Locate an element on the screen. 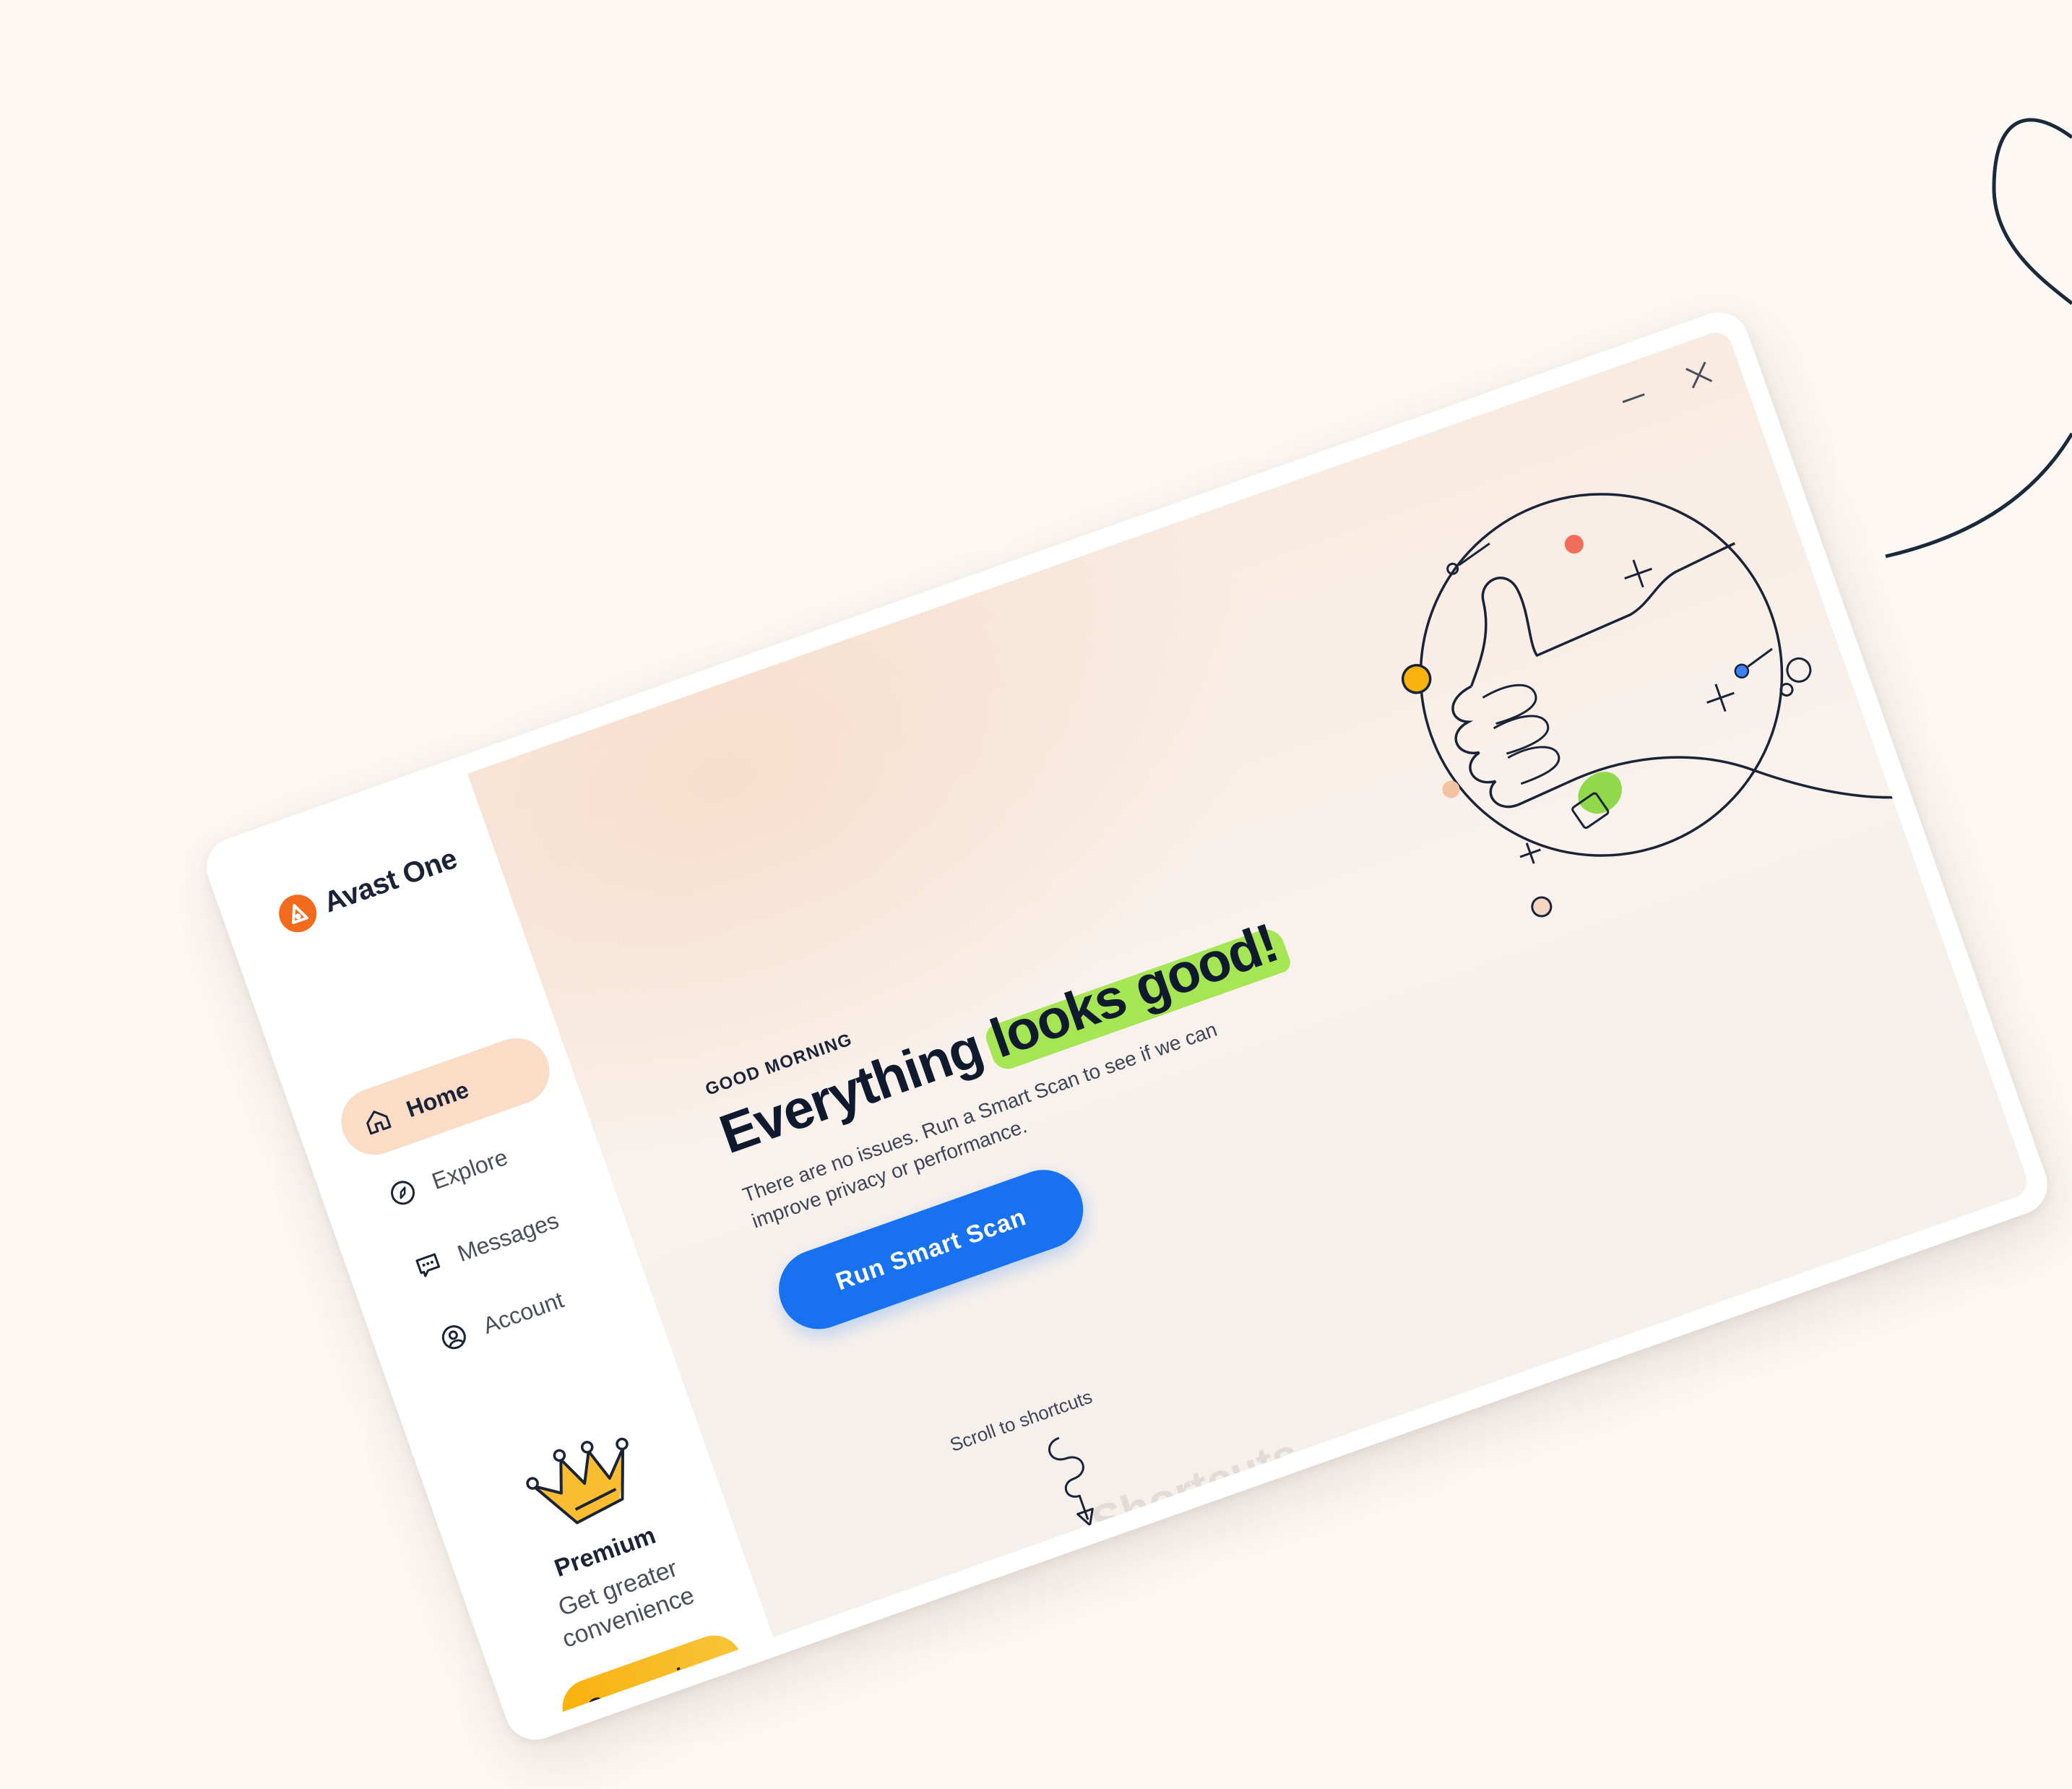 Image resolution: width=2072 pixels, height=1789 pixels. sidebar-item-label: Account is located at coordinates (523, 1312).